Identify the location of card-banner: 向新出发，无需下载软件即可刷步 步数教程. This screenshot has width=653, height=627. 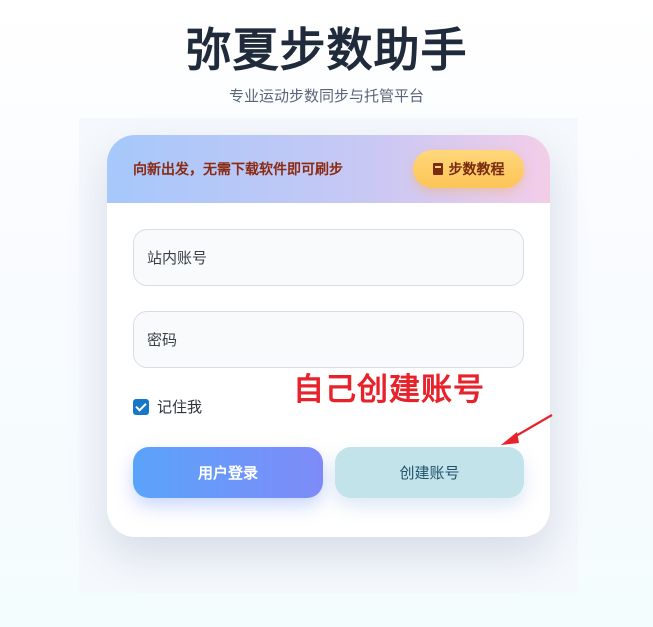
(328, 169).